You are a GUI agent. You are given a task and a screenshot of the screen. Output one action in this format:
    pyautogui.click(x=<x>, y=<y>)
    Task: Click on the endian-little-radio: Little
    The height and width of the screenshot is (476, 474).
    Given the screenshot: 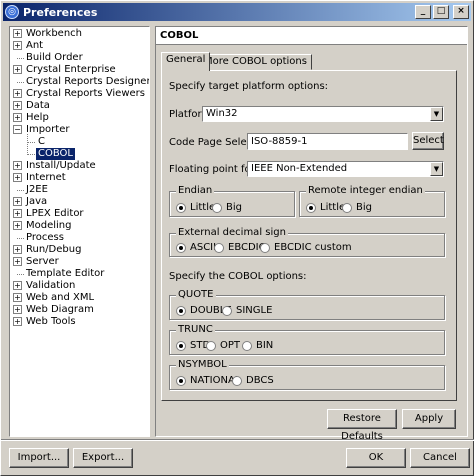 What is the action you would take?
    pyautogui.click(x=195, y=207)
    